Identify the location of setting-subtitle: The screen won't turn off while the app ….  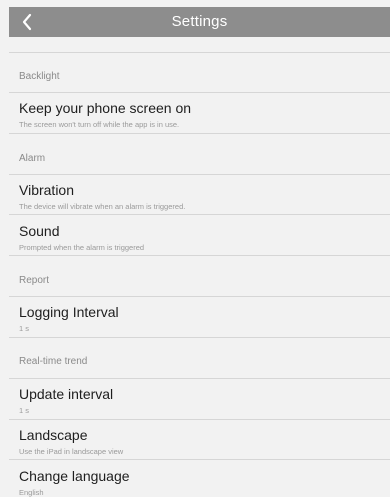
(99, 124).